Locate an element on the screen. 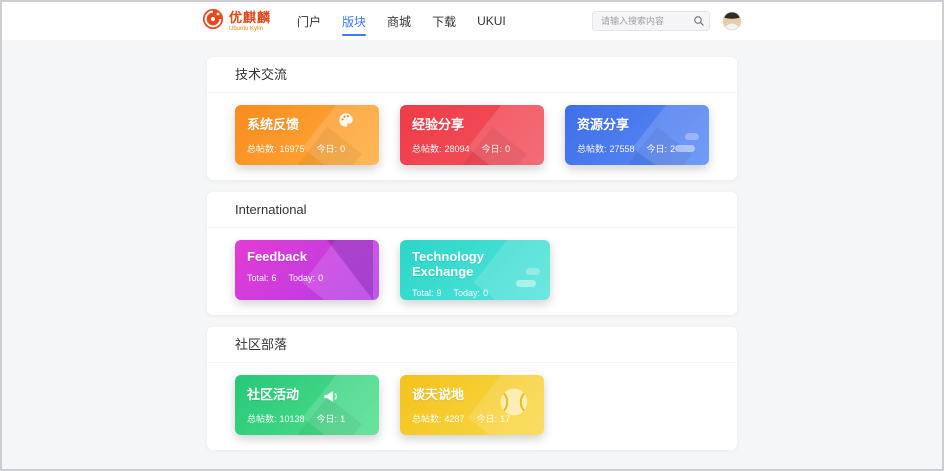 The height and width of the screenshot is (471, 944). card-stats: 总帖数: 16975 今日: 0 is located at coordinates (307, 148).